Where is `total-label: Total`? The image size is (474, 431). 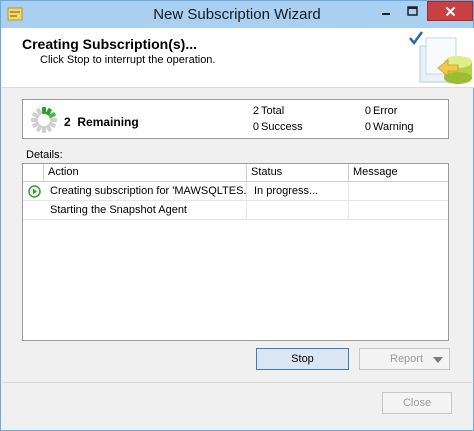
total-label: Total is located at coordinates (273, 111).